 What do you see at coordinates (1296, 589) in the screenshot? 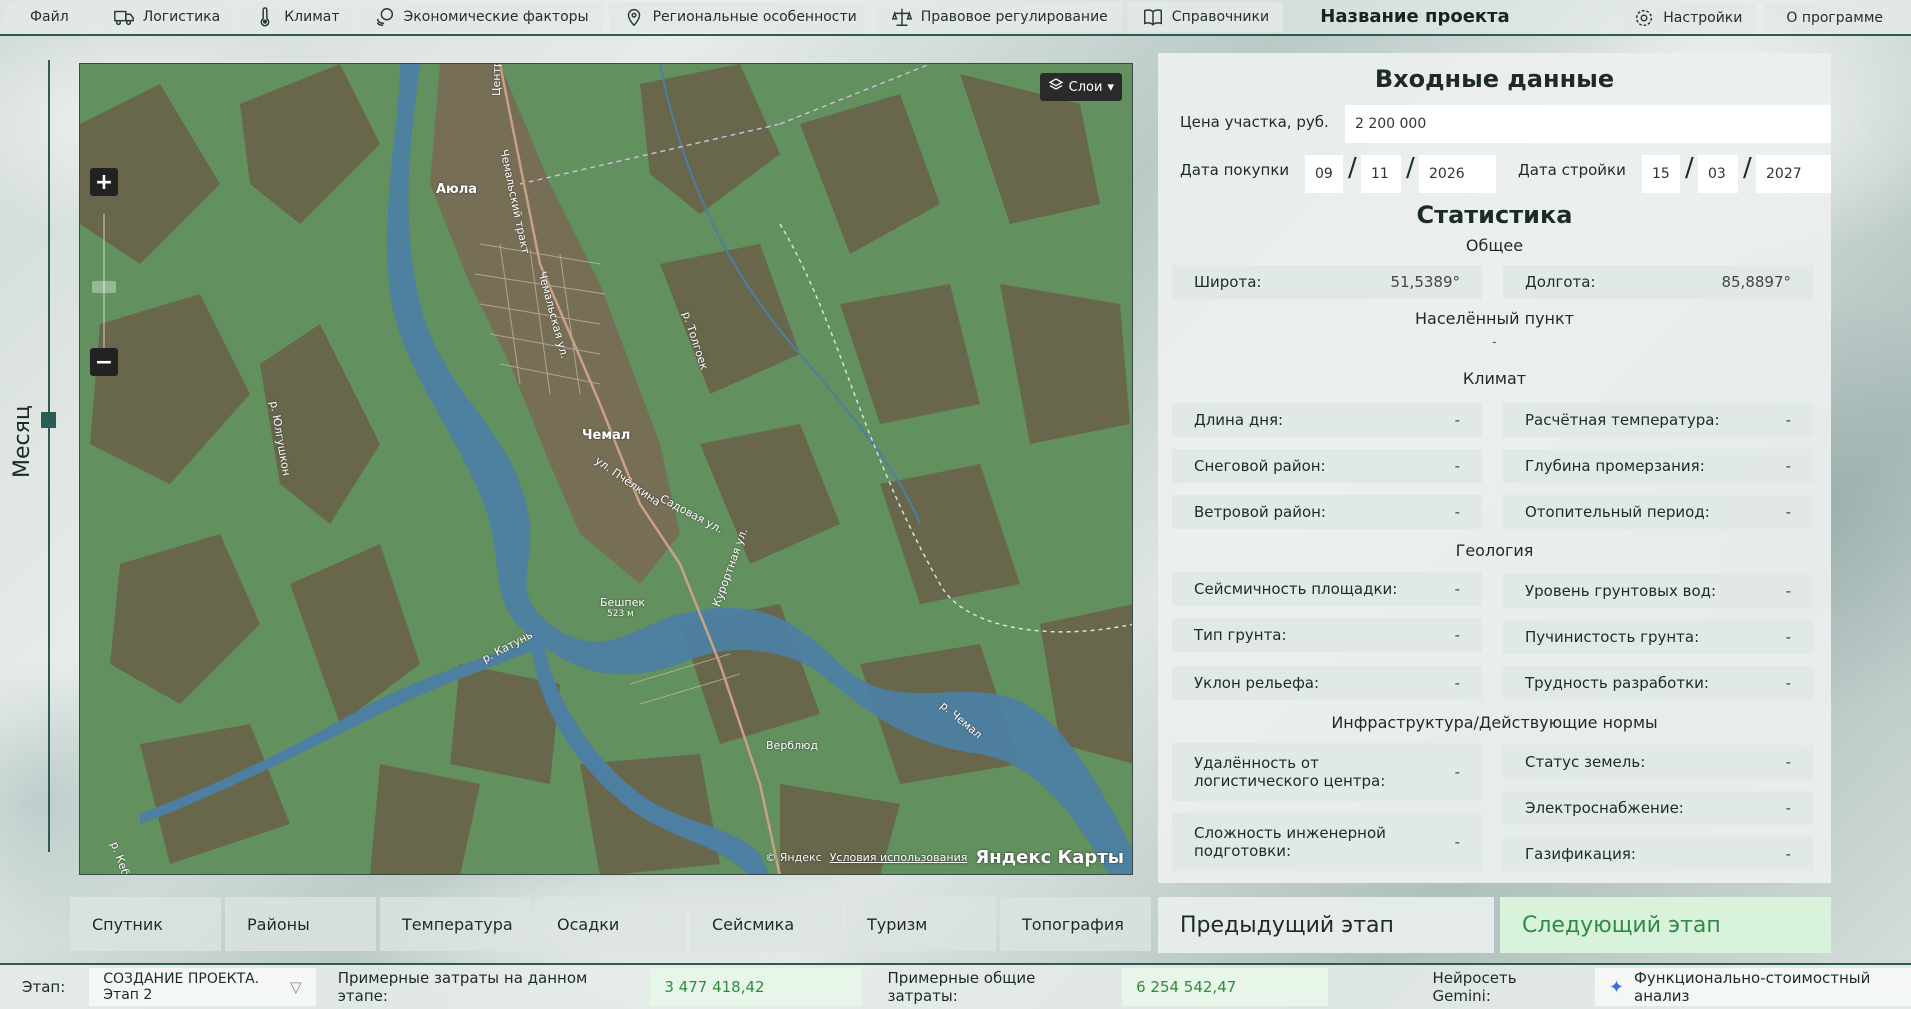
I see `geology-label: Сейсмичность площадки:` at bounding box center [1296, 589].